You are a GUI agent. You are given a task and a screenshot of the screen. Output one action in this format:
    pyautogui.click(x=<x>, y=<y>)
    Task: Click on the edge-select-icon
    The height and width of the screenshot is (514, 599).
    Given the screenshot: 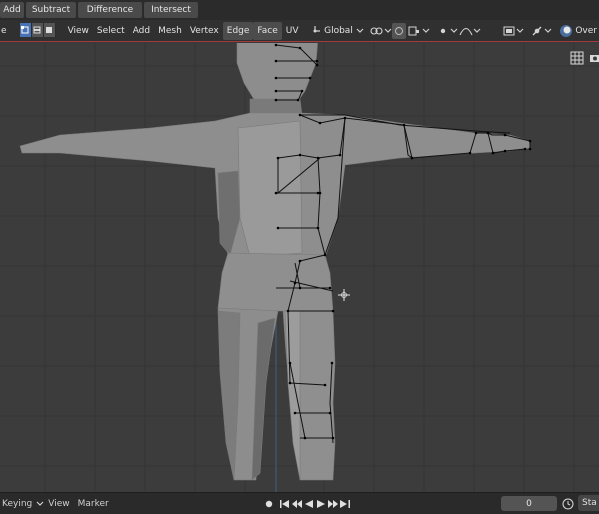 What is the action you would take?
    pyautogui.click(x=37, y=29)
    